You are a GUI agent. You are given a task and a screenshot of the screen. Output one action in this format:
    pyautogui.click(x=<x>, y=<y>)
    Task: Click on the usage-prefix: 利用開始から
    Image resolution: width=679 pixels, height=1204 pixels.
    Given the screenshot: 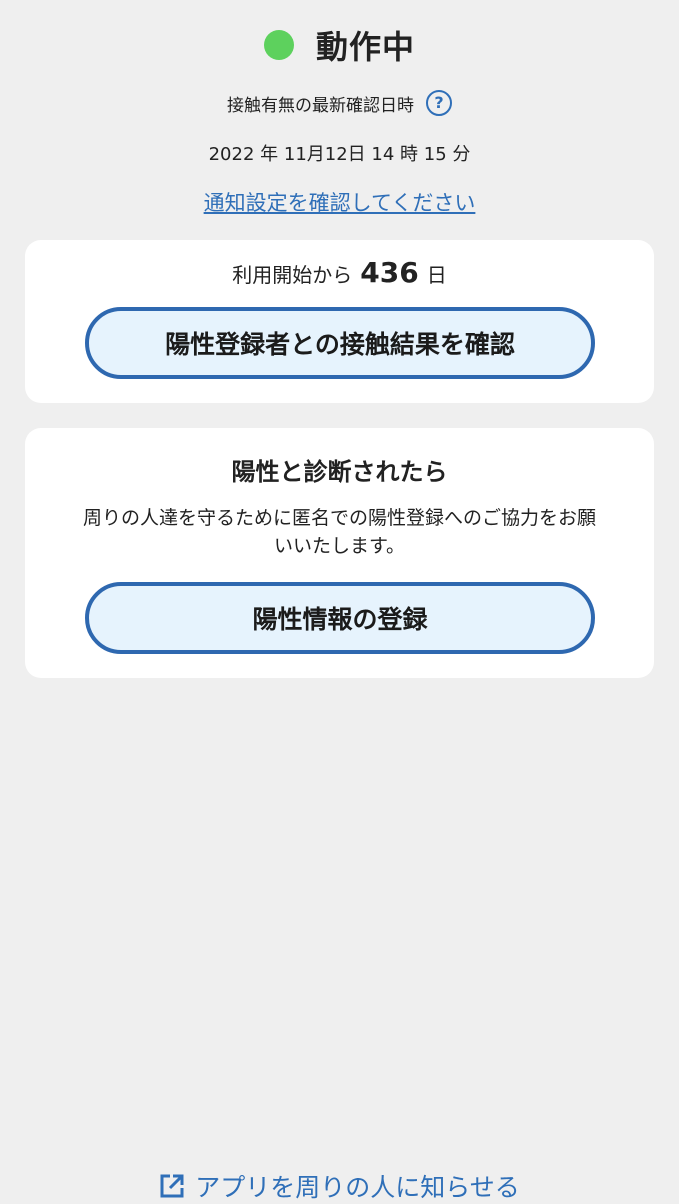 What is the action you would take?
    pyautogui.click(x=292, y=275)
    